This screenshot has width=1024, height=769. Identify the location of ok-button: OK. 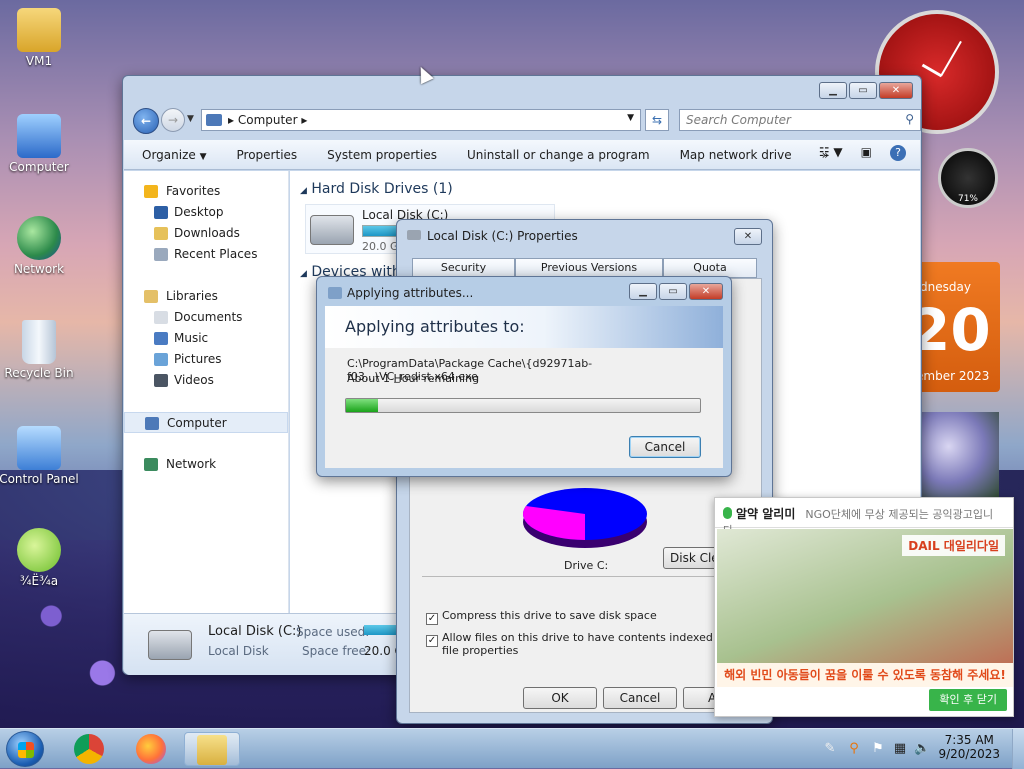
(560, 698).